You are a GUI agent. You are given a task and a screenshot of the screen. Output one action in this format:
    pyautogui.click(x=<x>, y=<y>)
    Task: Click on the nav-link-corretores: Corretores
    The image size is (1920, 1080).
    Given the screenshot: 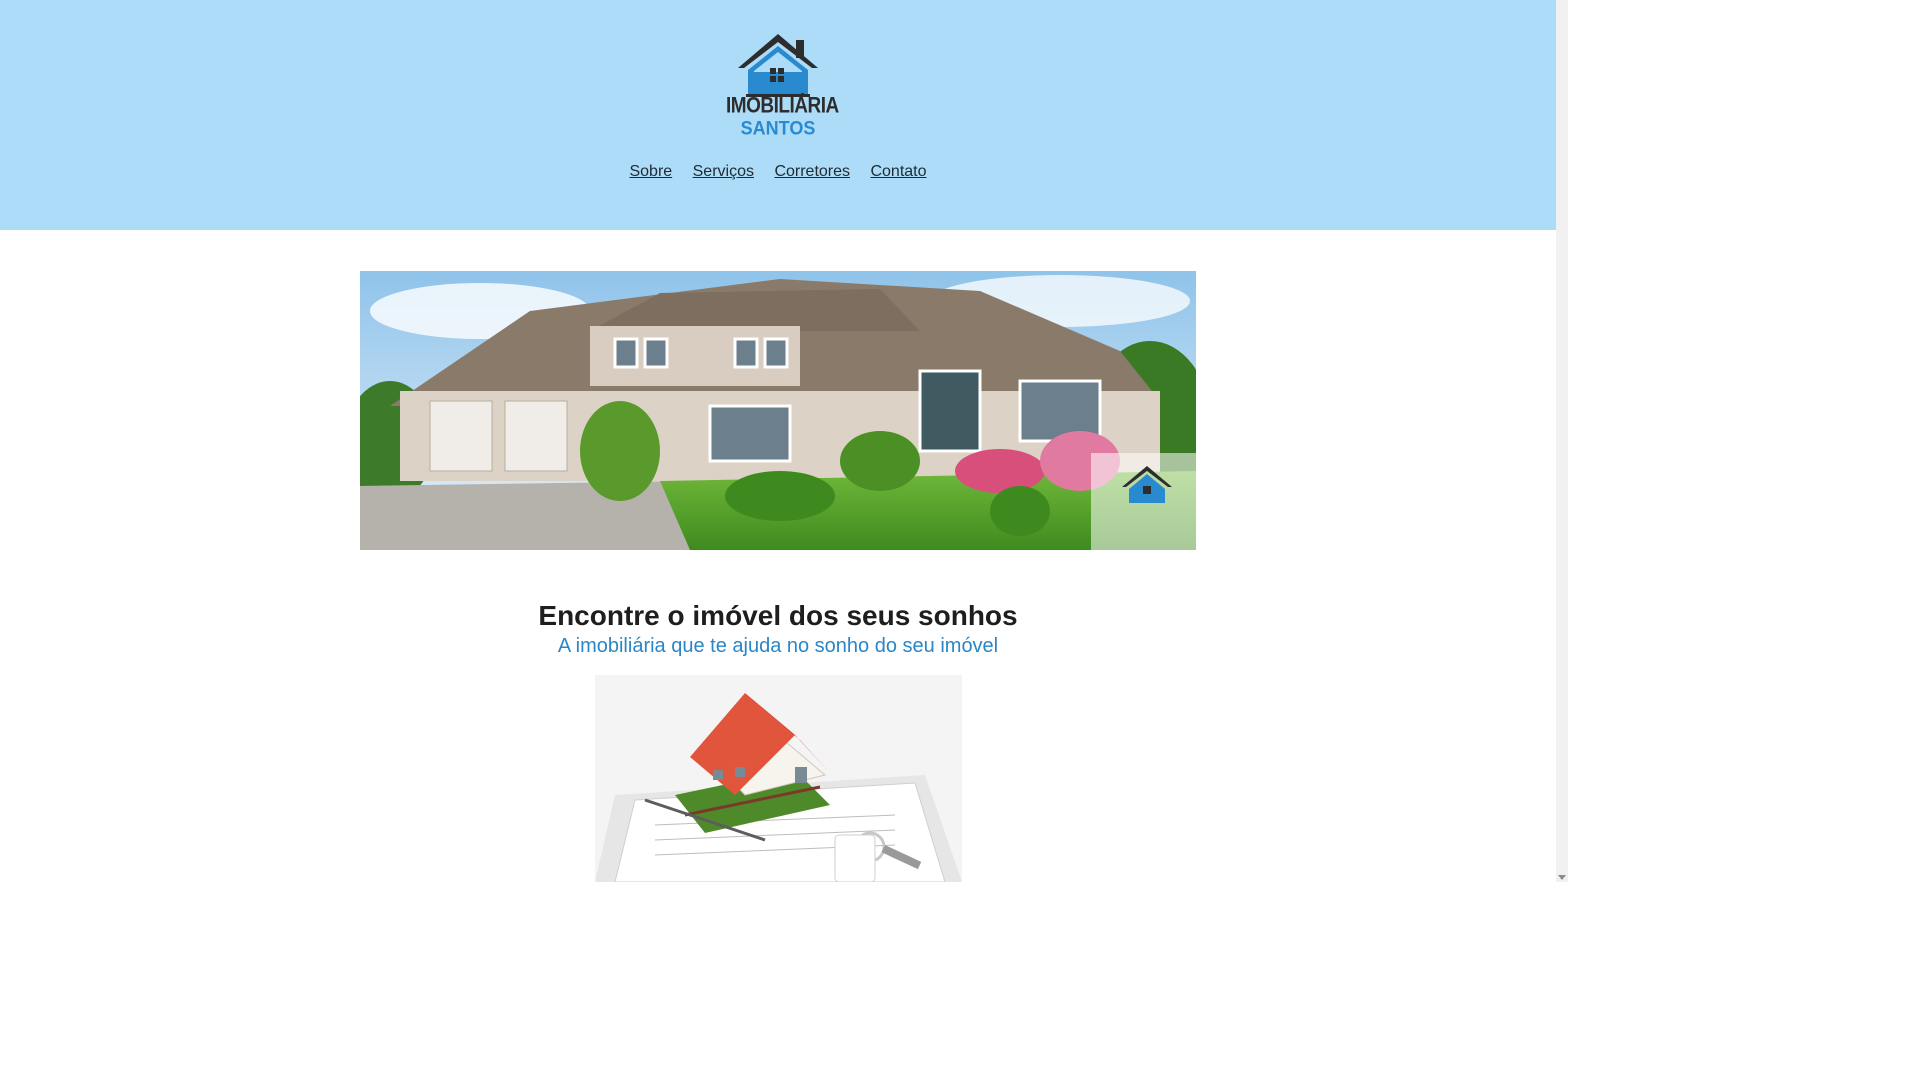 What is the action you would take?
    pyautogui.click(x=812, y=172)
    